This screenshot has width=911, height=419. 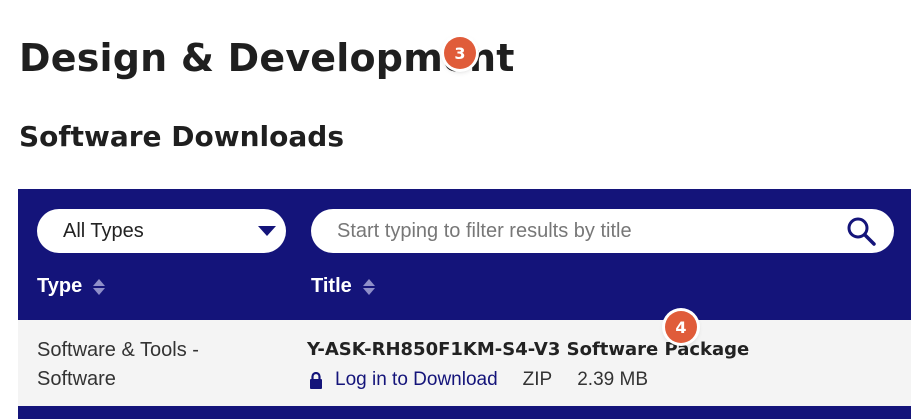 What do you see at coordinates (76, 379) in the screenshot?
I see `row-type-line: Software` at bounding box center [76, 379].